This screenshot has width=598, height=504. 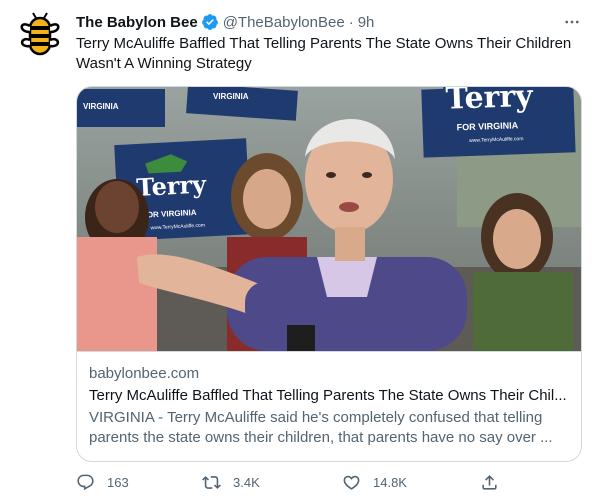 What do you see at coordinates (390, 482) in the screenshot?
I see `like-count: 14.8K` at bounding box center [390, 482].